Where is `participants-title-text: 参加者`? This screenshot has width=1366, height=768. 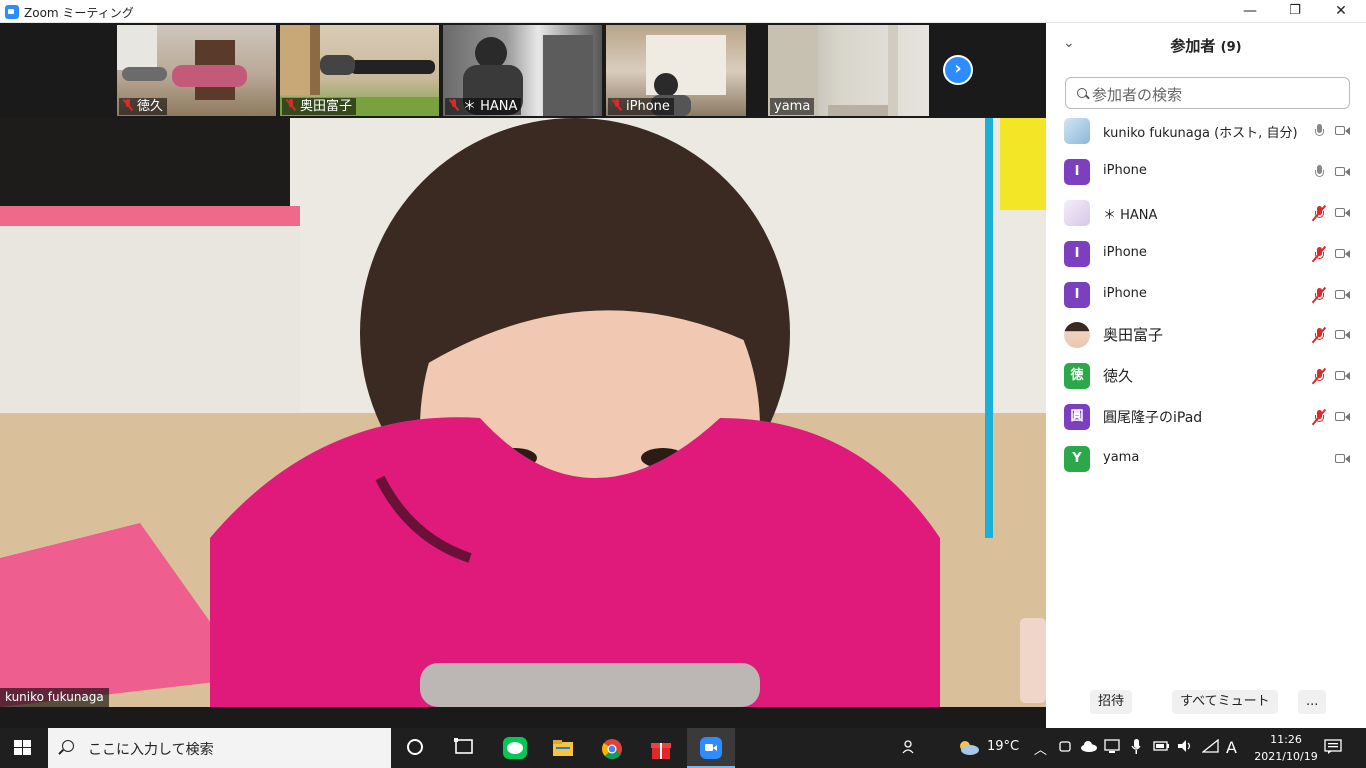 participants-title-text: 参加者 is located at coordinates (1193, 46).